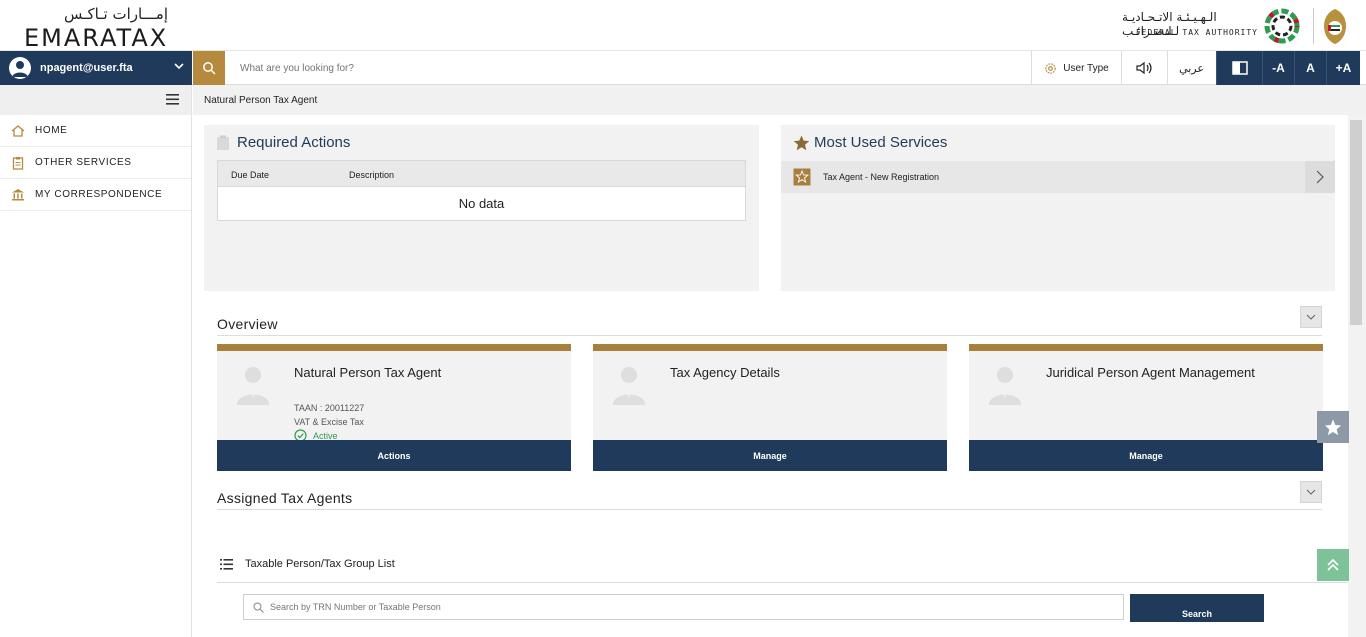 This screenshot has width=1366, height=637. Describe the element at coordinates (320, 564) in the screenshot. I see `list-title: Taxable Person/Tax Group List` at that location.